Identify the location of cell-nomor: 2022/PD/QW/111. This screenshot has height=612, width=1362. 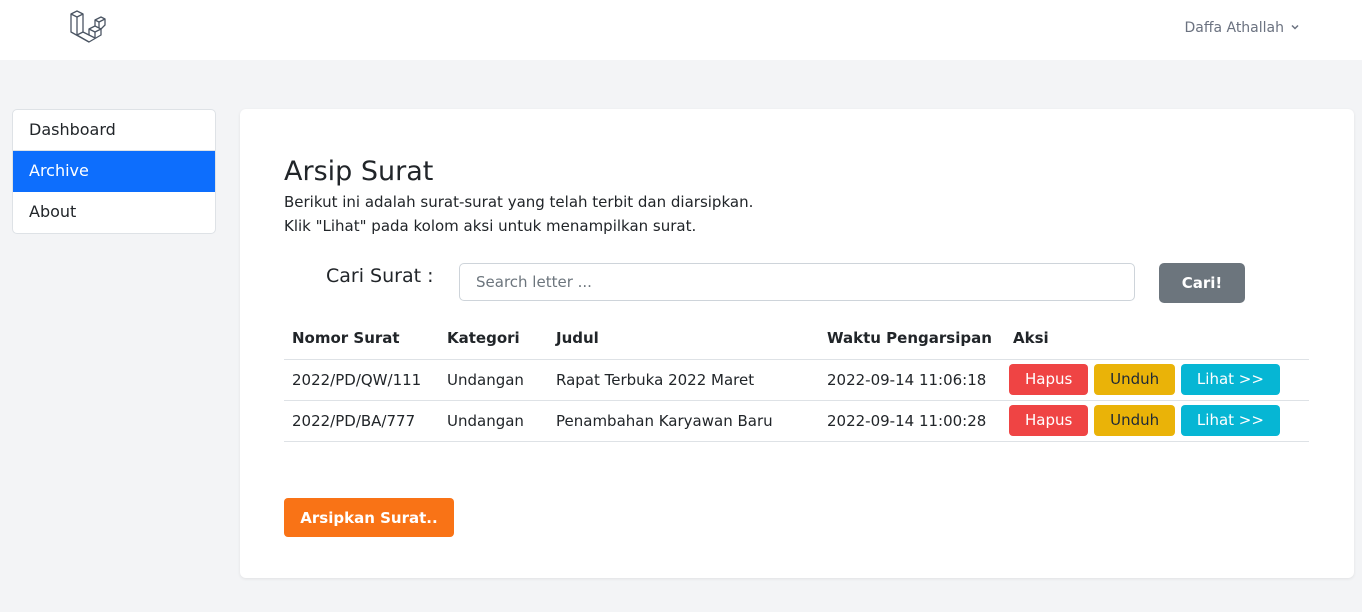
(361, 380).